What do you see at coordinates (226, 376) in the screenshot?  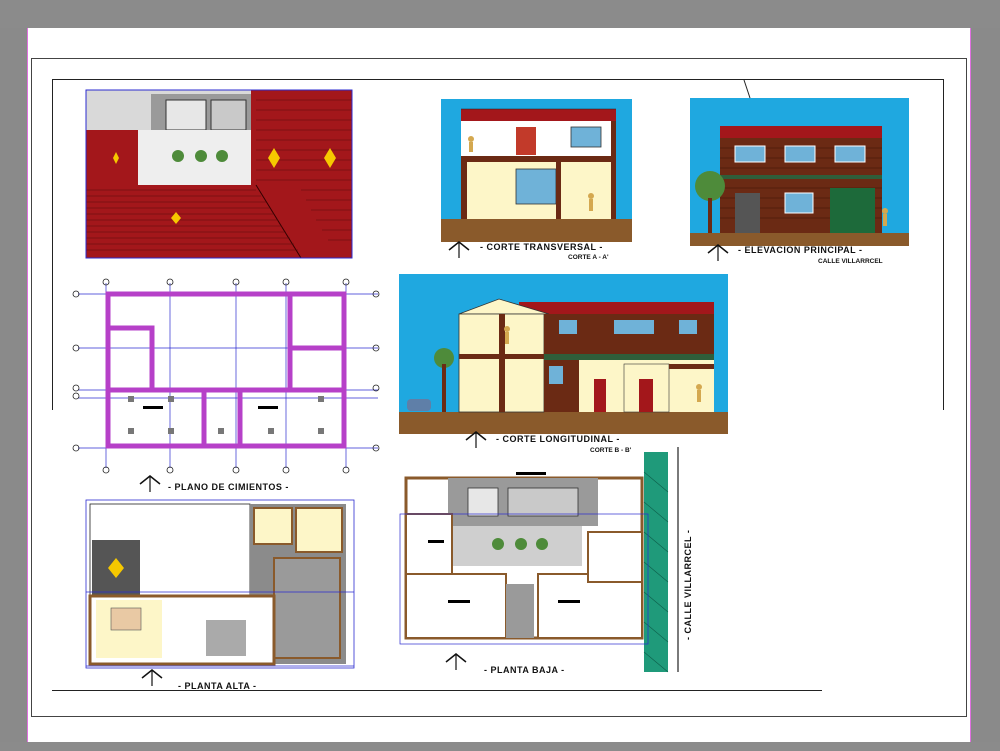 I see `foundation-plan-drawing` at bounding box center [226, 376].